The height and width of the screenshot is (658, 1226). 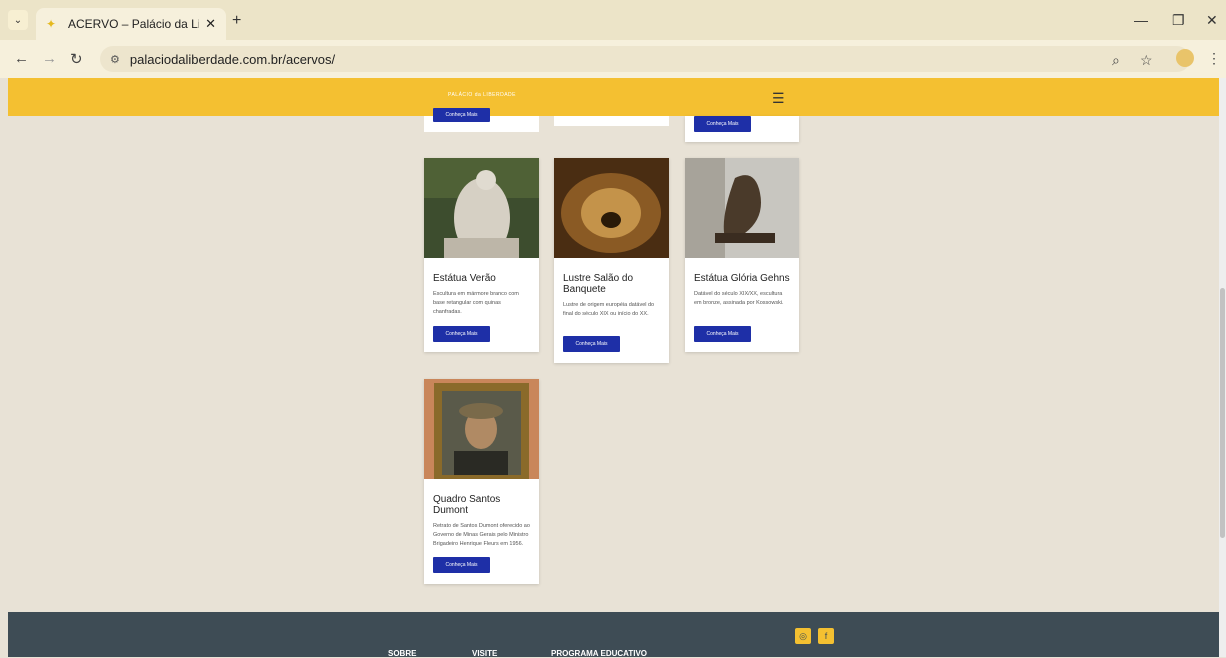 I want to click on new-tab-button: +, so click(x=236, y=21).